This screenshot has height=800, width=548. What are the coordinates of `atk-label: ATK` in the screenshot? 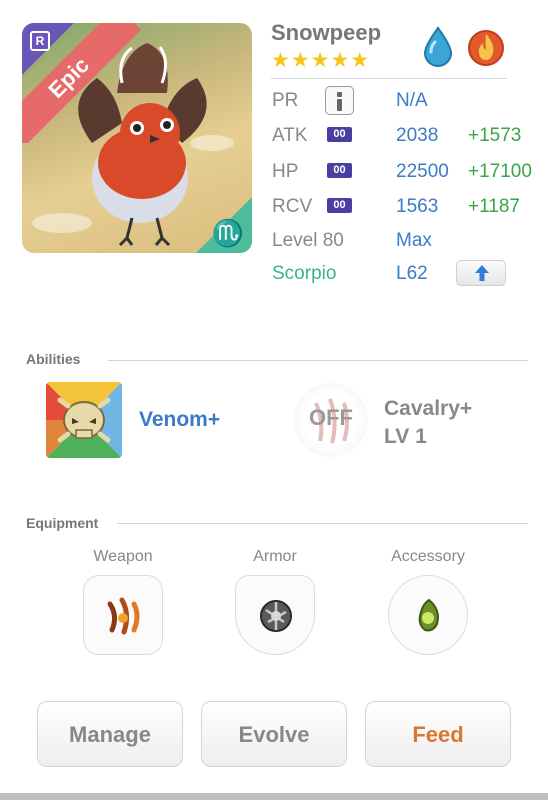 It's located at (290, 135).